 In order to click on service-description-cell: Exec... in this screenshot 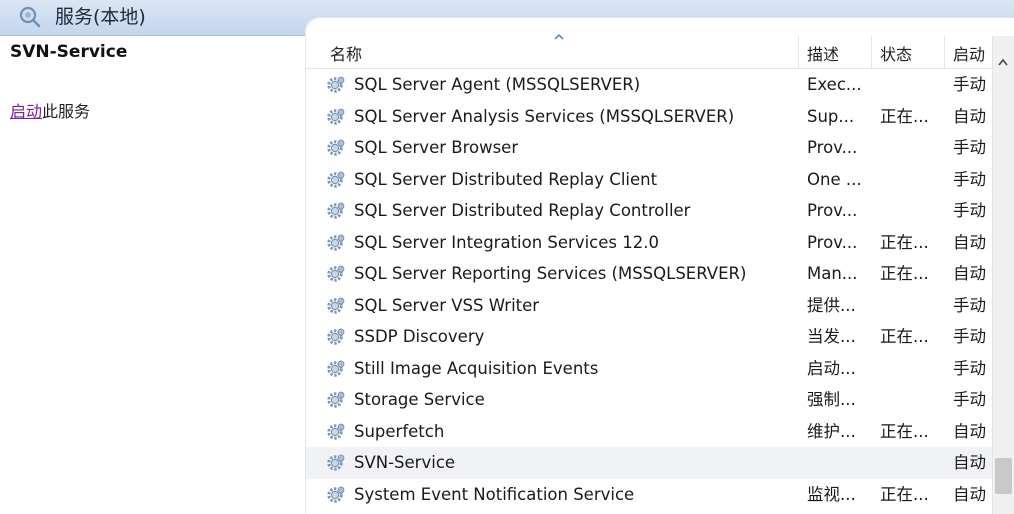, I will do `click(834, 84)`.